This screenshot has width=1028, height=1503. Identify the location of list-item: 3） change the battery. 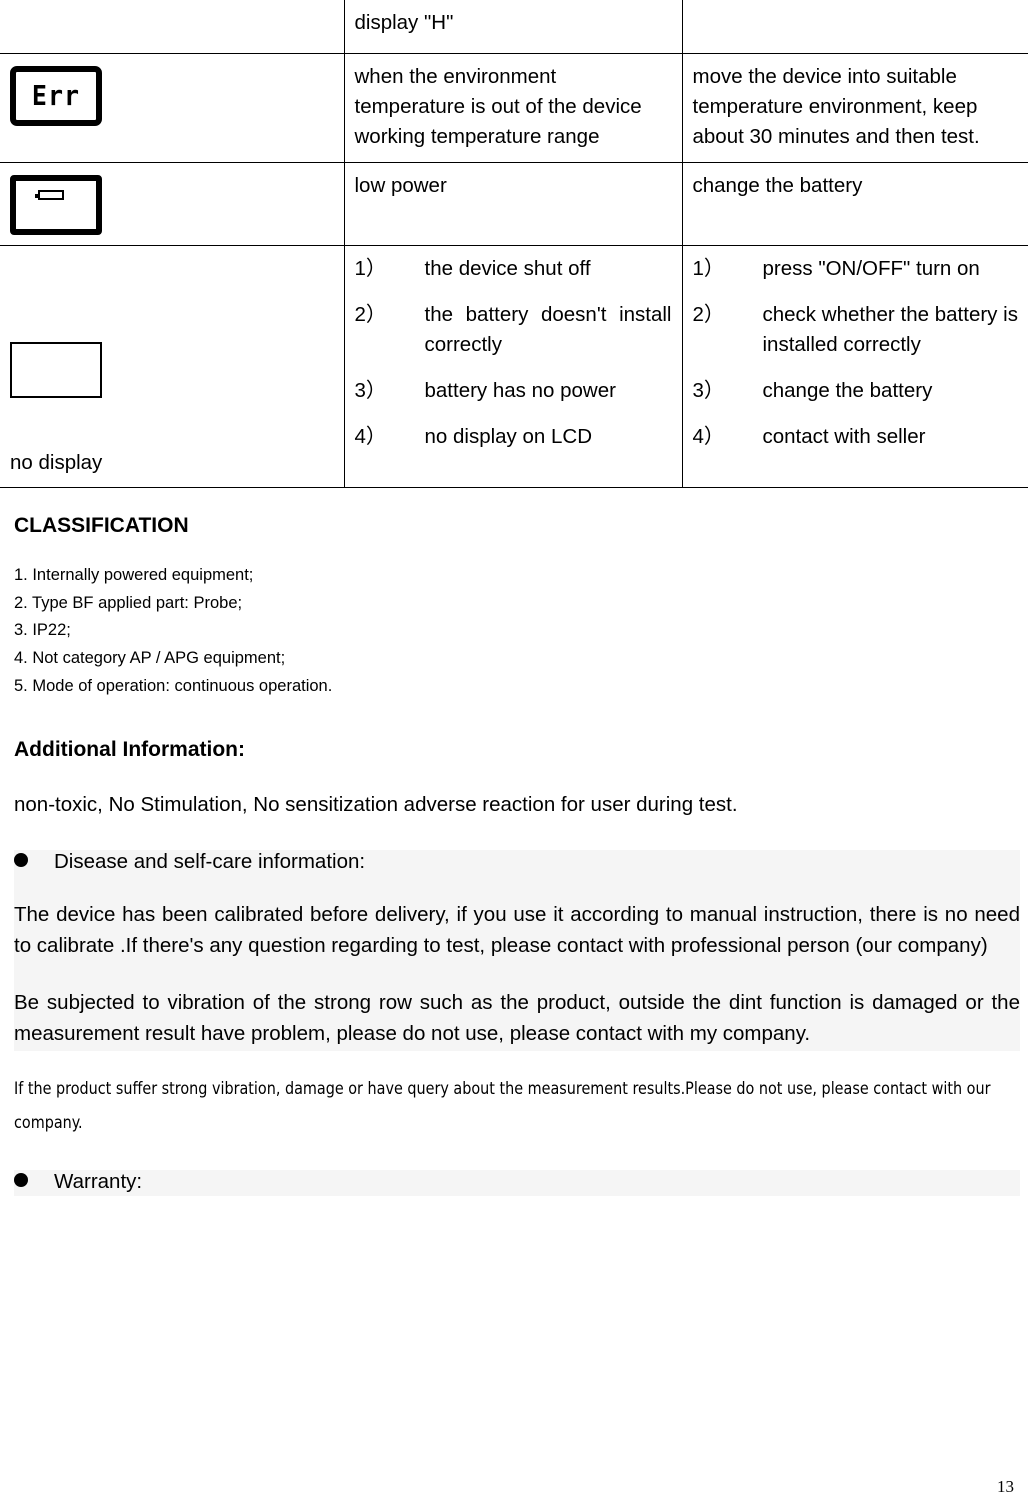
(856, 391).